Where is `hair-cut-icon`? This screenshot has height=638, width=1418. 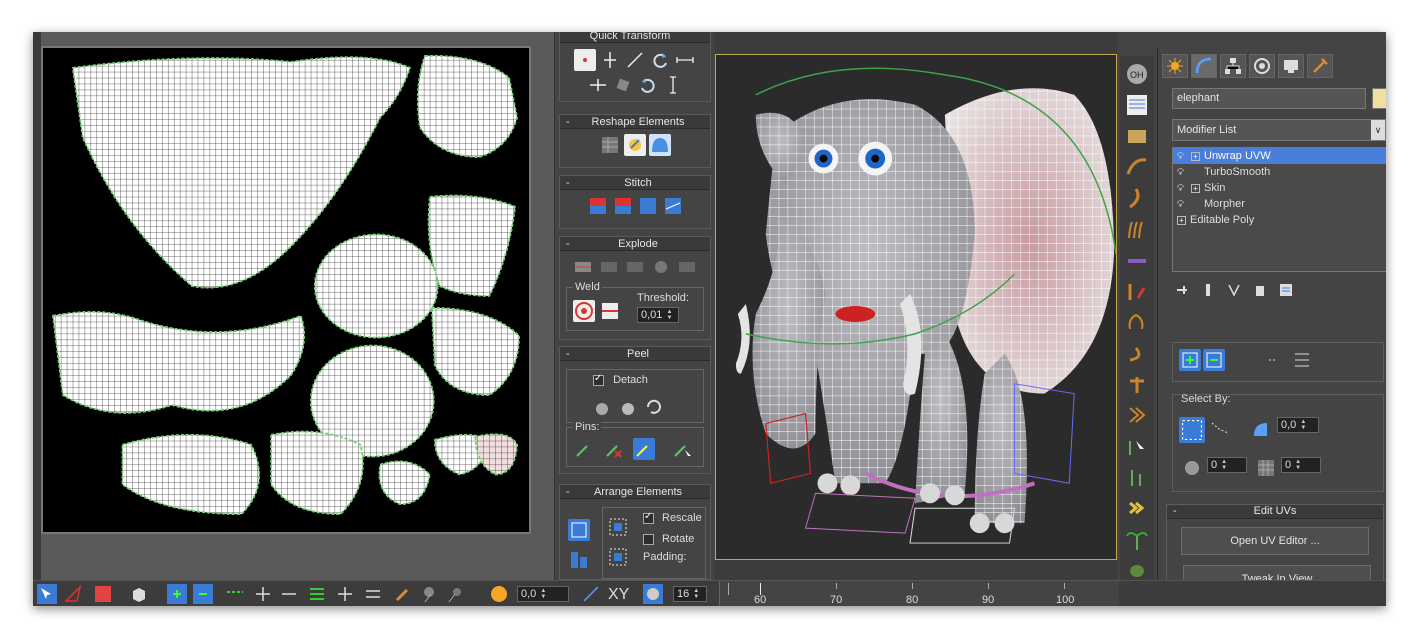 hair-cut-icon is located at coordinates (1137, 260).